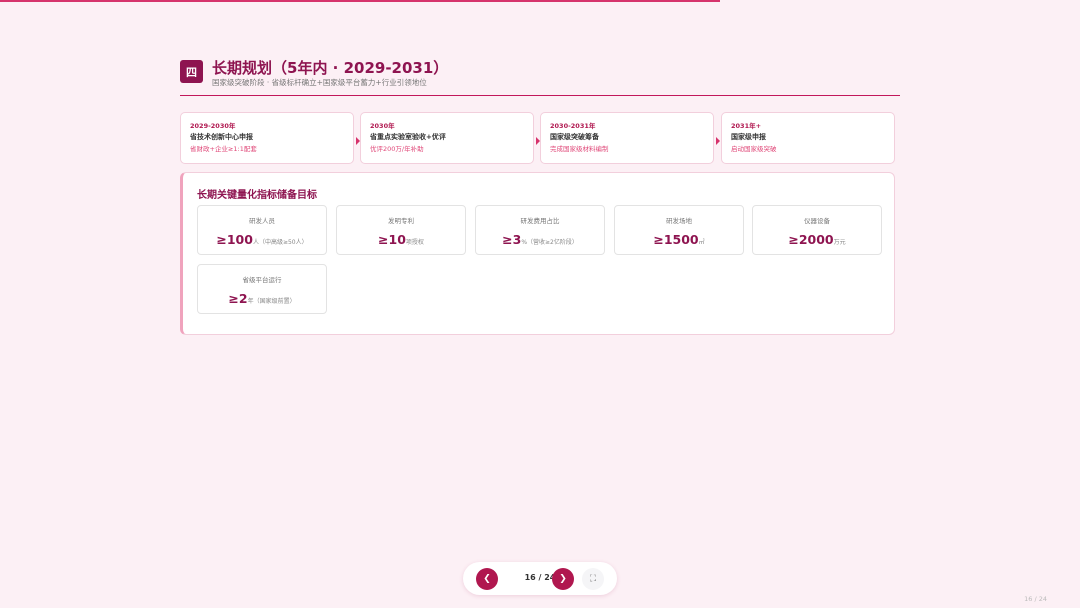  Describe the element at coordinates (817, 221) in the screenshot. I see `metric-label: 仪器设备` at that location.